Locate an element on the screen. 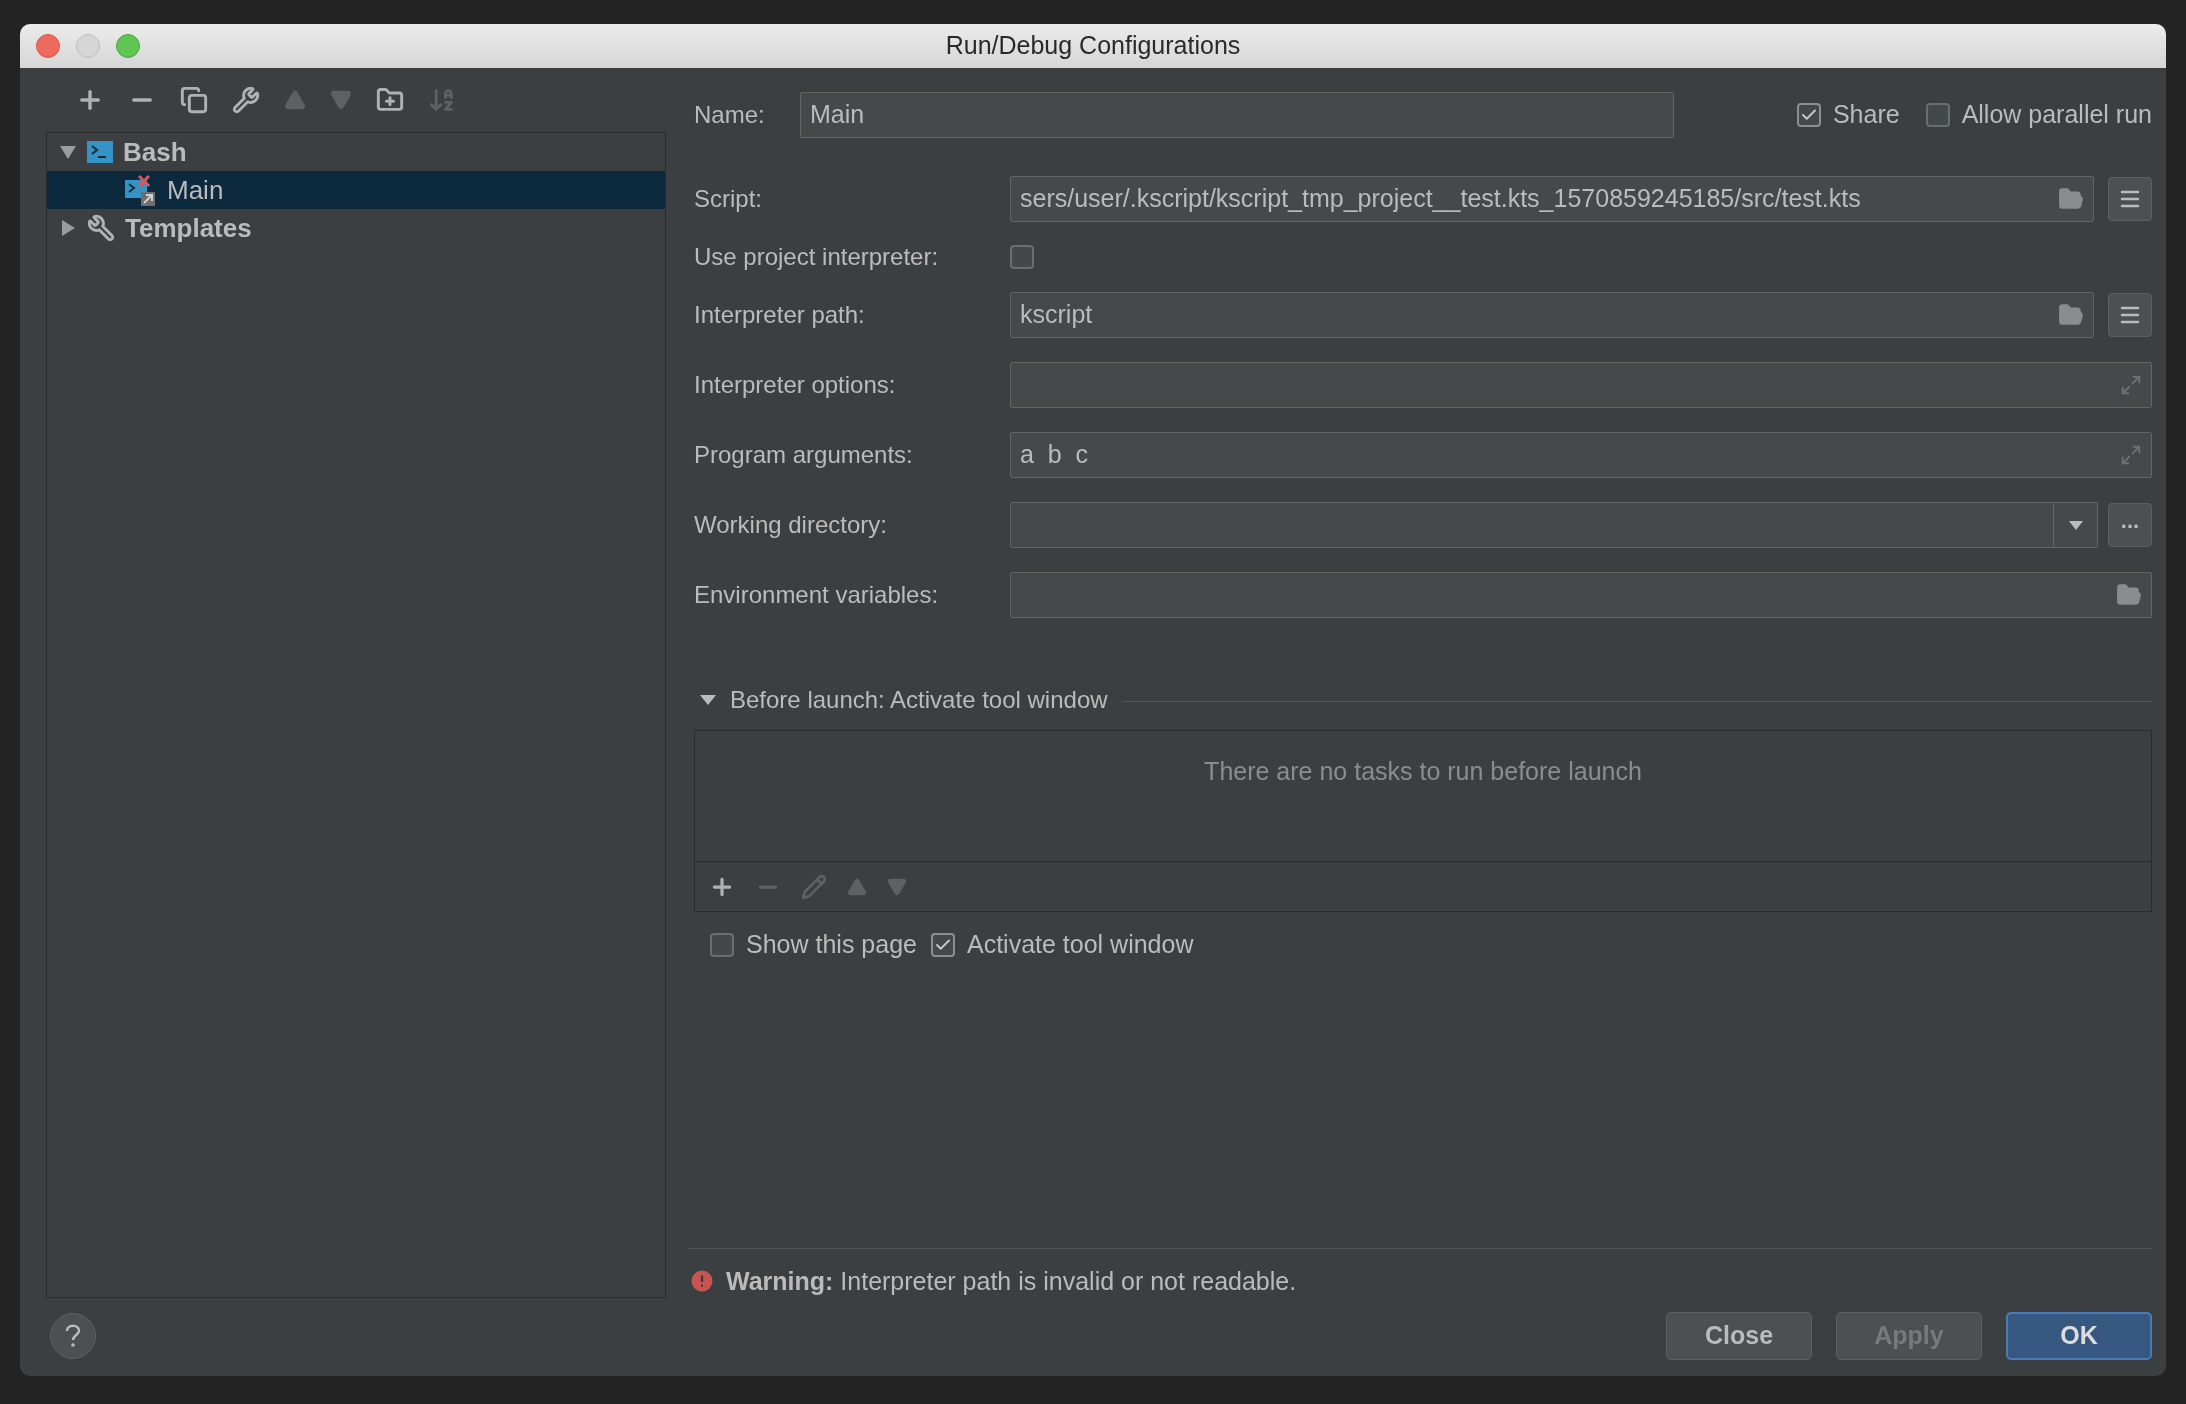 Image resolution: width=2186 pixels, height=1404 pixels. path-field: kscript is located at coordinates (1552, 315).